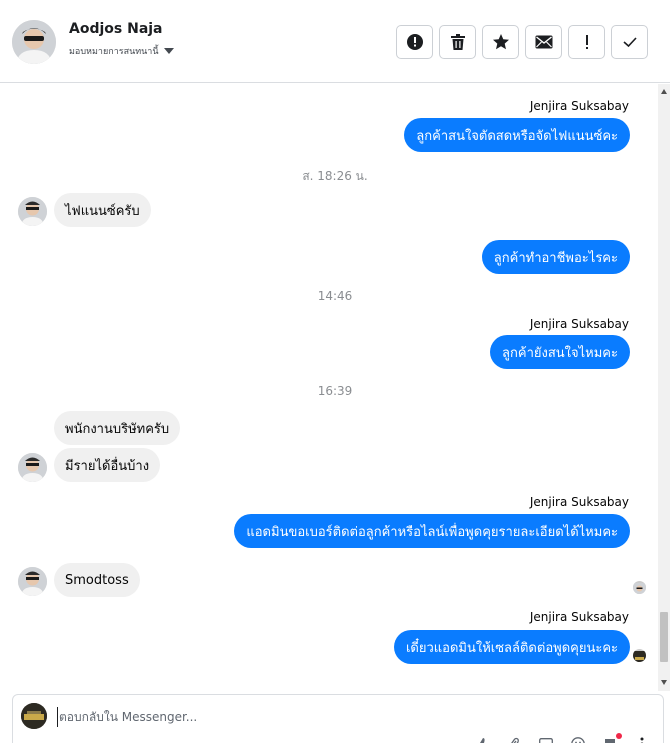  I want to click on mark-unread-button, so click(543, 42).